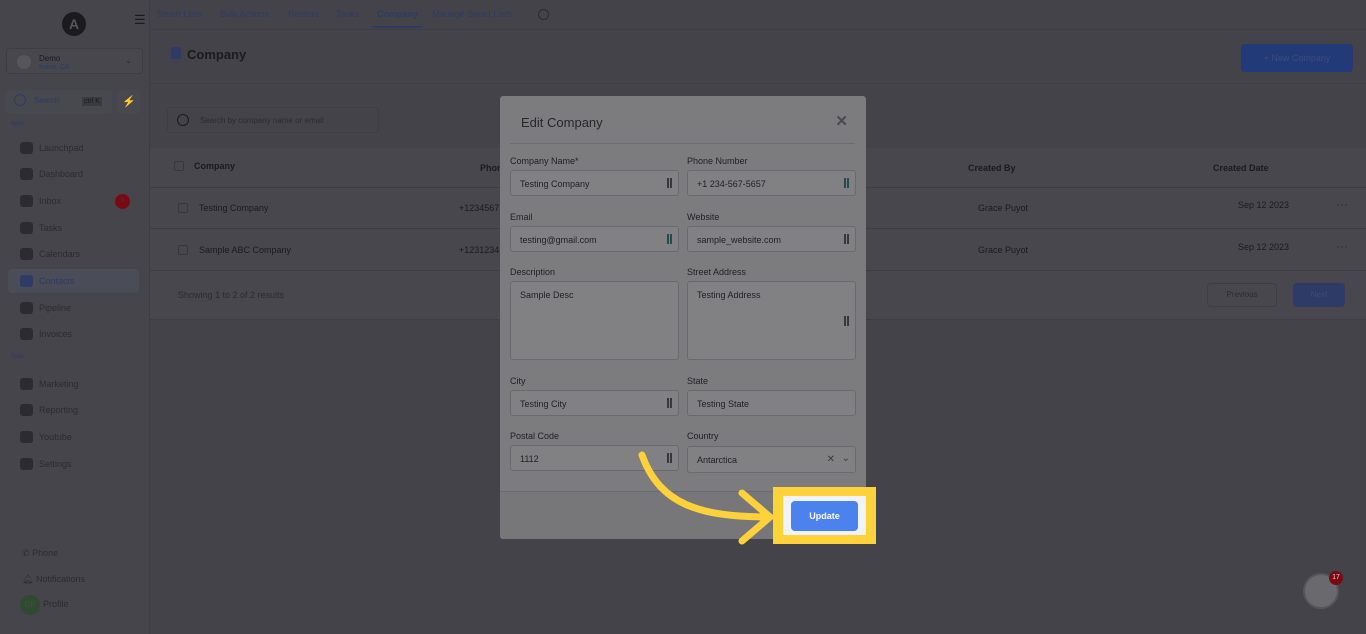 The width and height of the screenshot is (1366, 634). What do you see at coordinates (771, 183) in the screenshot?
I see `phone-field: +1 234-567-5657` at bounding box center [771, 183].